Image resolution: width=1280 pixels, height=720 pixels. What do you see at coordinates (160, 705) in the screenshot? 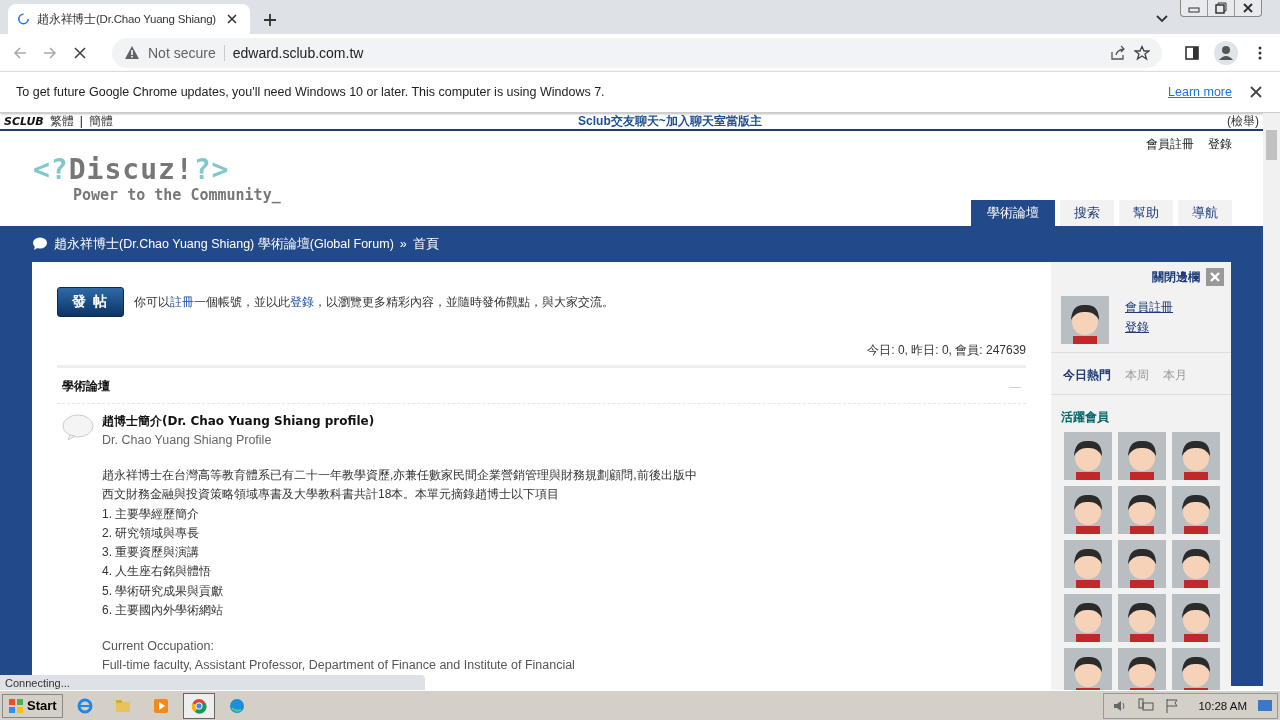
I see `play-icon` at bounding box center [160, 705].